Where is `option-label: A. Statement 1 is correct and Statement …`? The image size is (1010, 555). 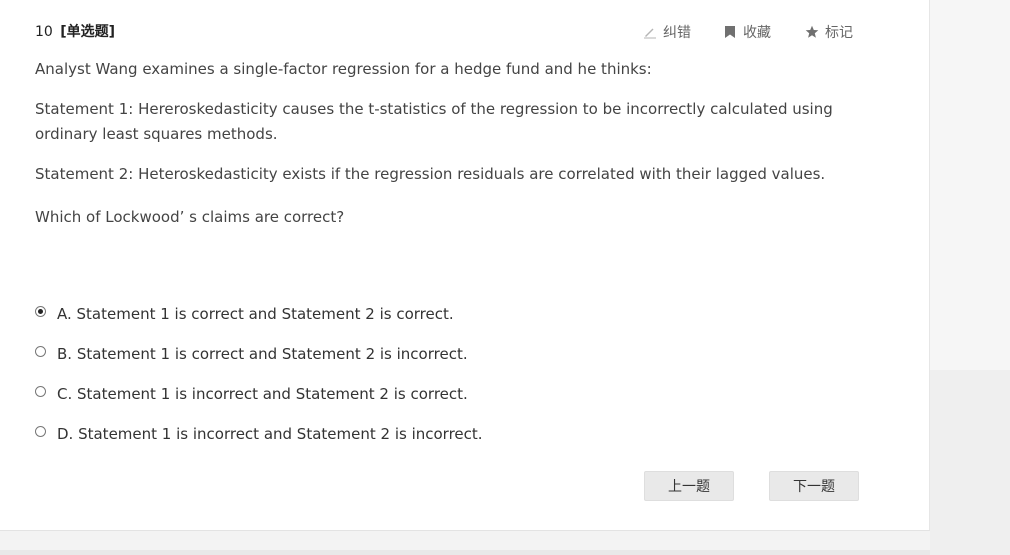
option-label: A. Statement 1 is correct and Statement … is located at coordinates (255, 314).